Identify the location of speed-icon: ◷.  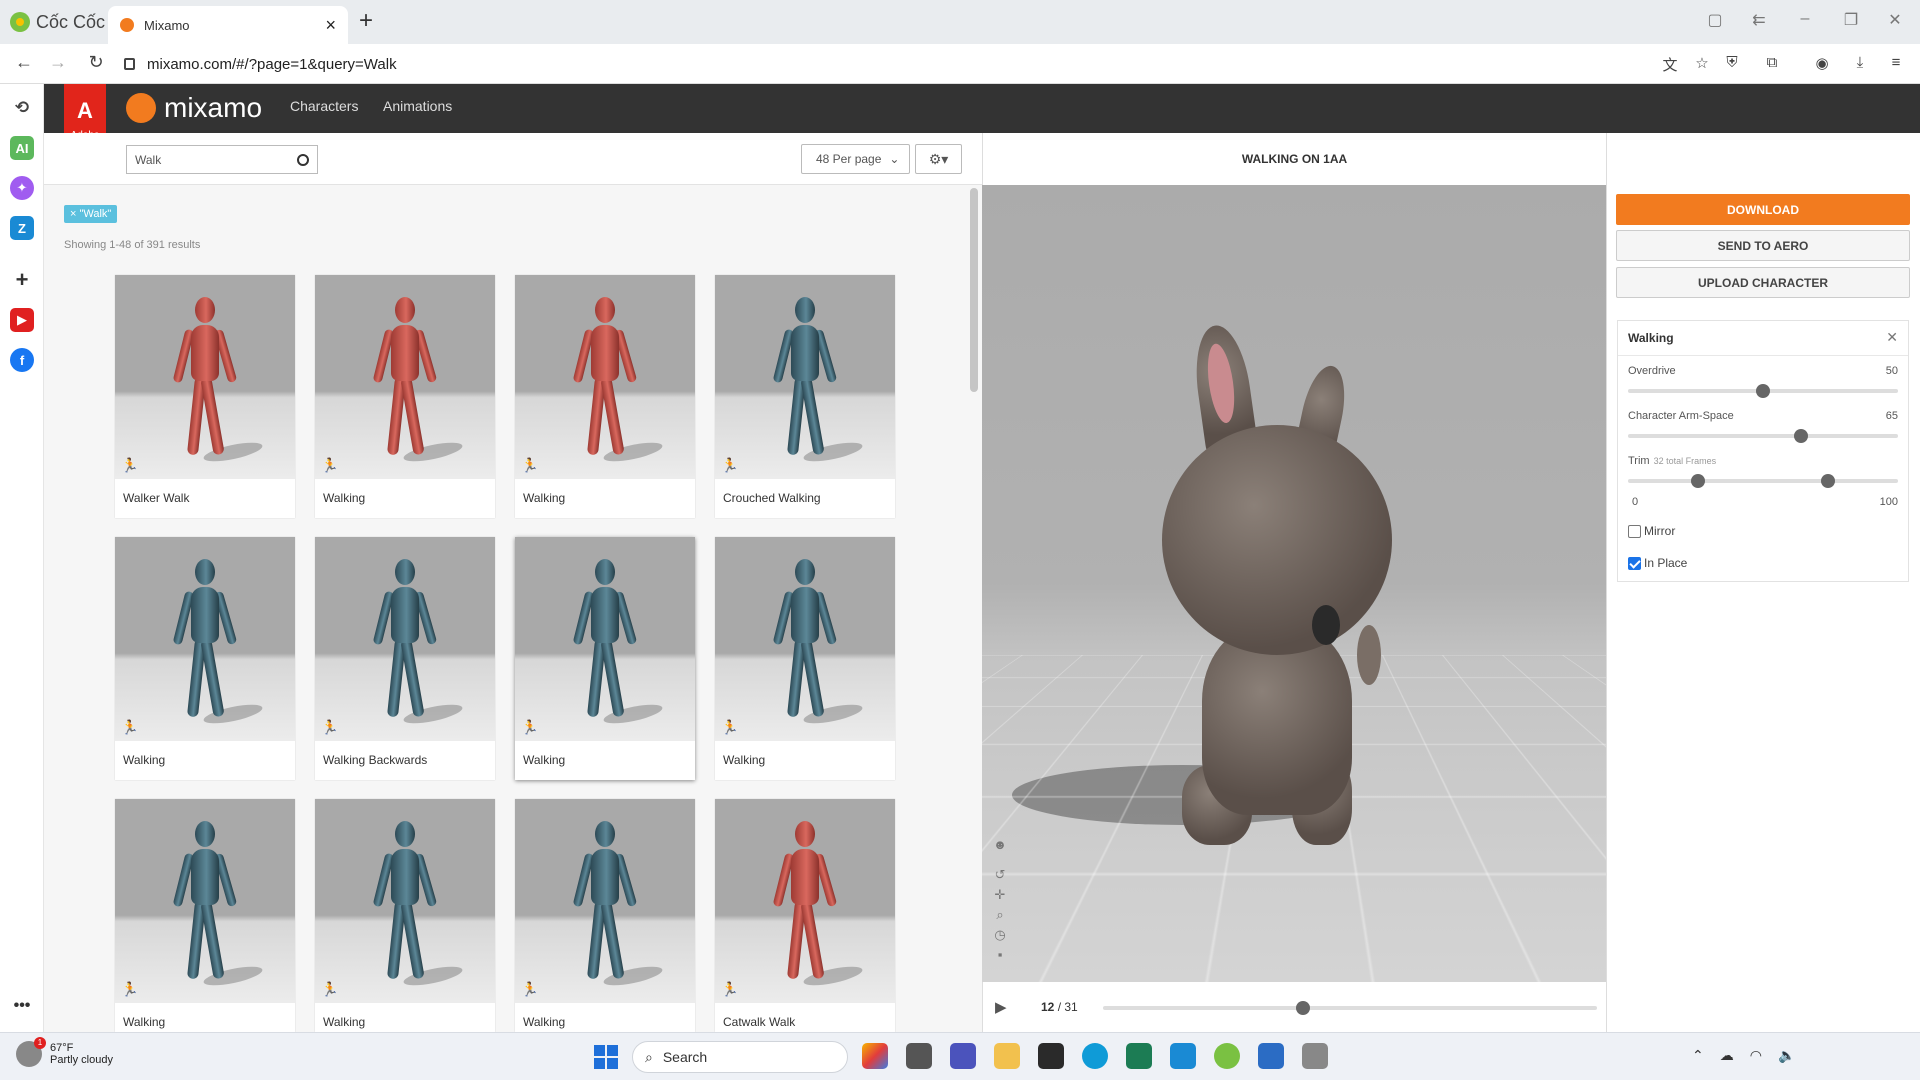
(1000, 935).